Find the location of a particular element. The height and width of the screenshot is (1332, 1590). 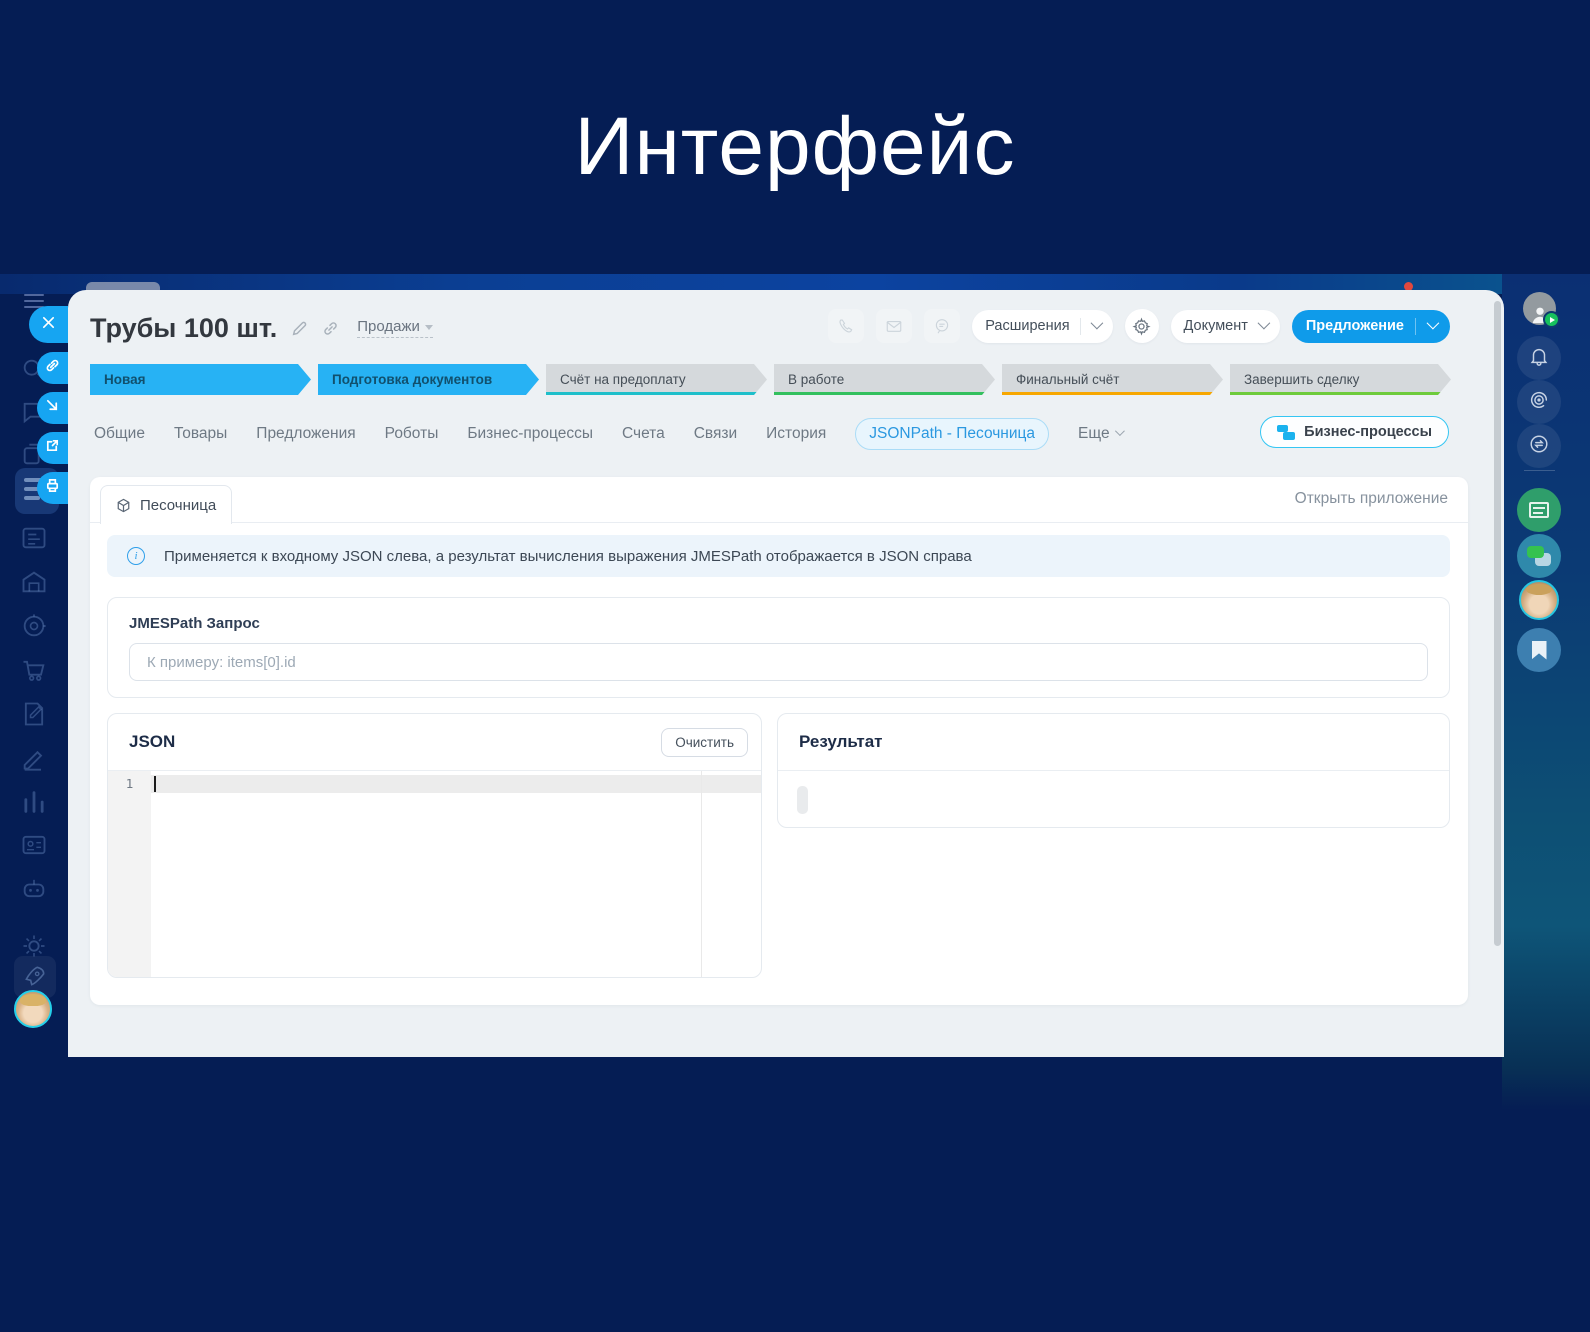

stage-in-progress: В работе is located at coordinates (884, 379).